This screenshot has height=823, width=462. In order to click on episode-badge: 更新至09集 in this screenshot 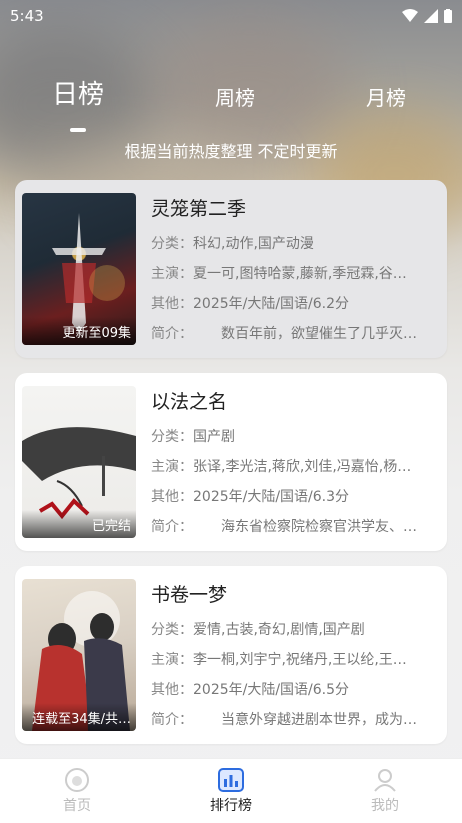, I will do `click(79, 331)`.